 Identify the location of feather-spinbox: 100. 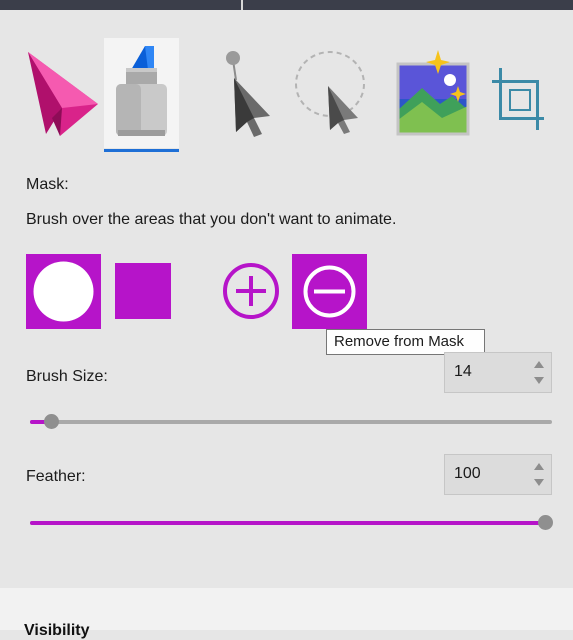
(498, 474).